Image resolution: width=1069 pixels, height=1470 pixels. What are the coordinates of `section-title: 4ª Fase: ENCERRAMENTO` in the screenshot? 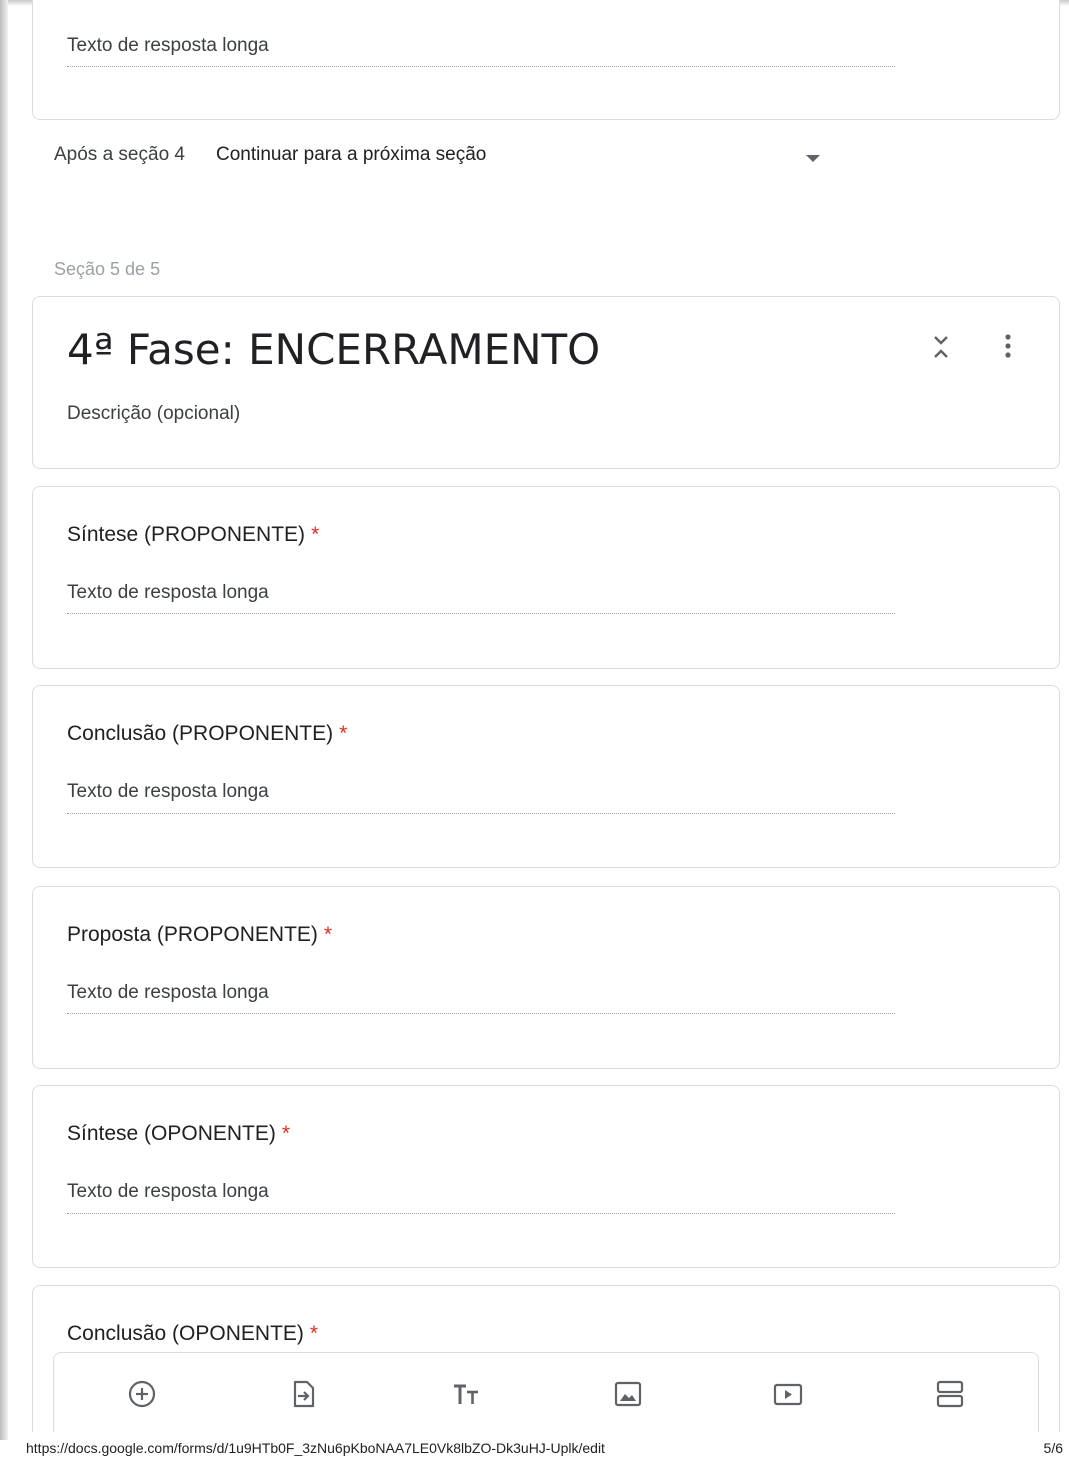 It's located at (333, 349).